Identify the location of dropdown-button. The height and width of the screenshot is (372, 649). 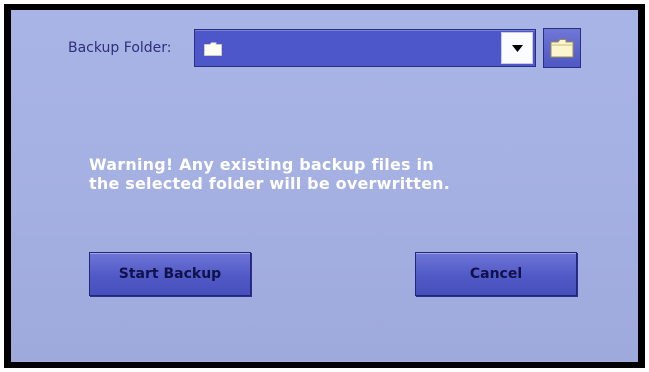
(517, 48).